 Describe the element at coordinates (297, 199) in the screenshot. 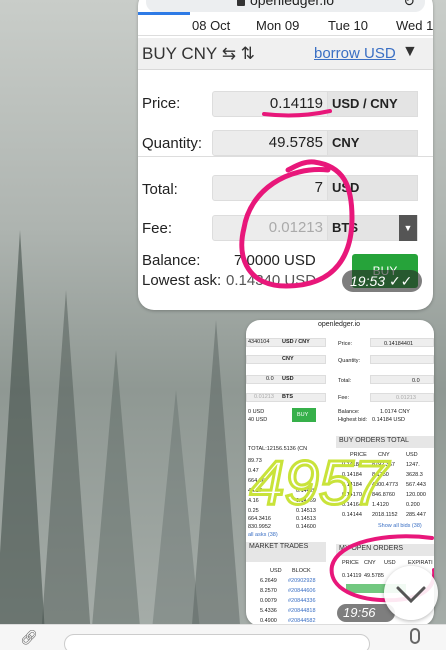

I see `pink-annotation-marks` at that location.